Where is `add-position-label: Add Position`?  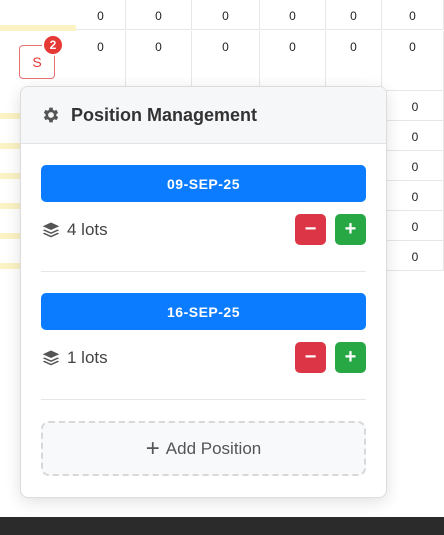
add-position-label: Add Position is located at coordinates (213, 448).